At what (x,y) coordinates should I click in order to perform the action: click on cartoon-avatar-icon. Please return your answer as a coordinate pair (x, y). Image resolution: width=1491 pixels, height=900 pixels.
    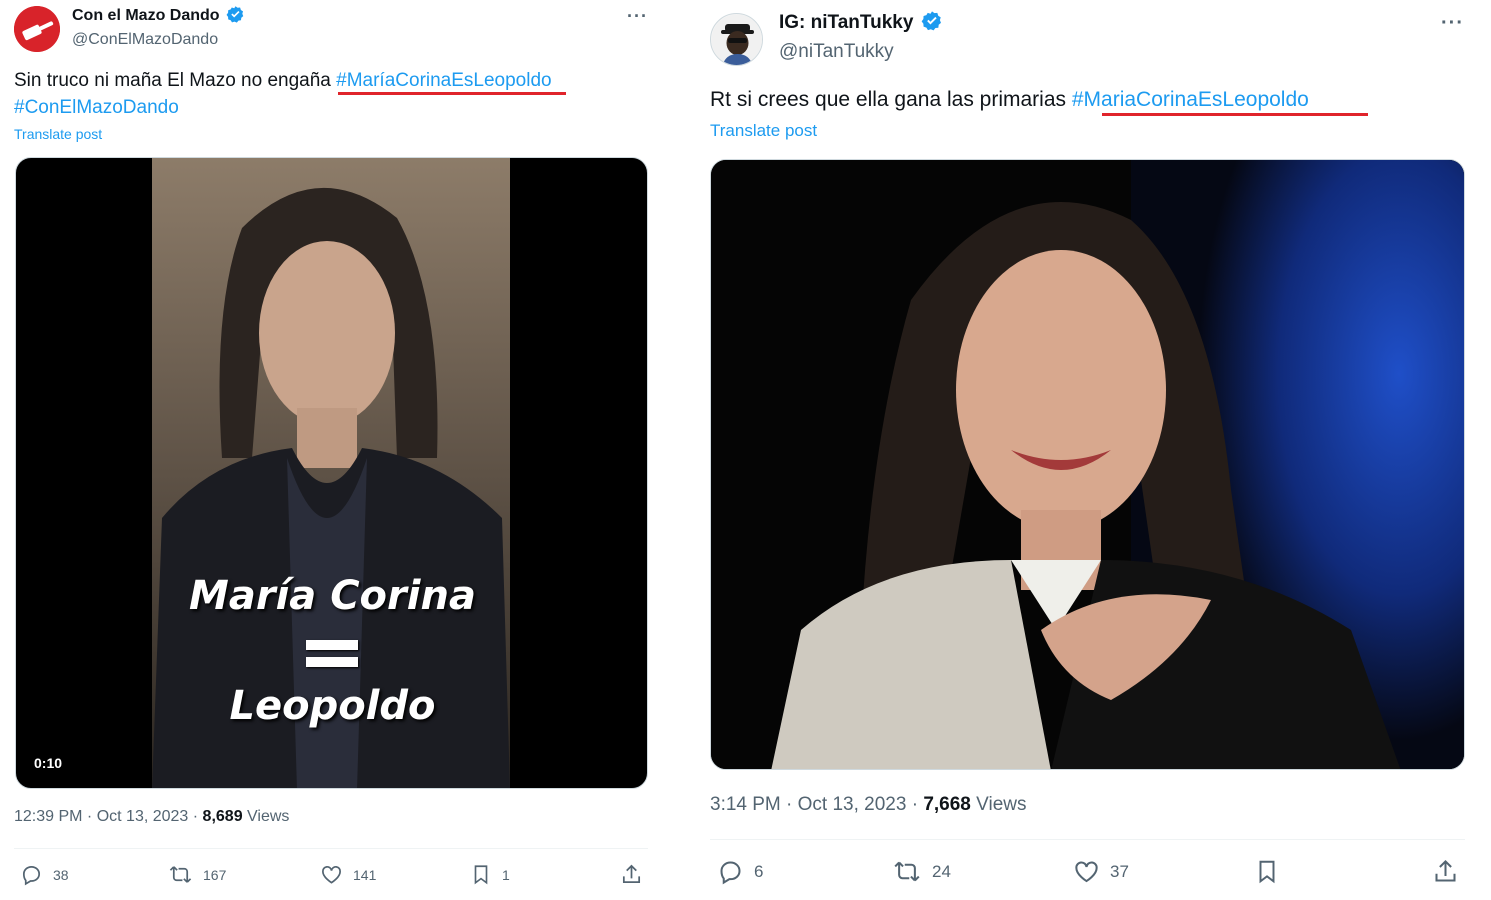
    Looking at the image, I should click on (736, 39).